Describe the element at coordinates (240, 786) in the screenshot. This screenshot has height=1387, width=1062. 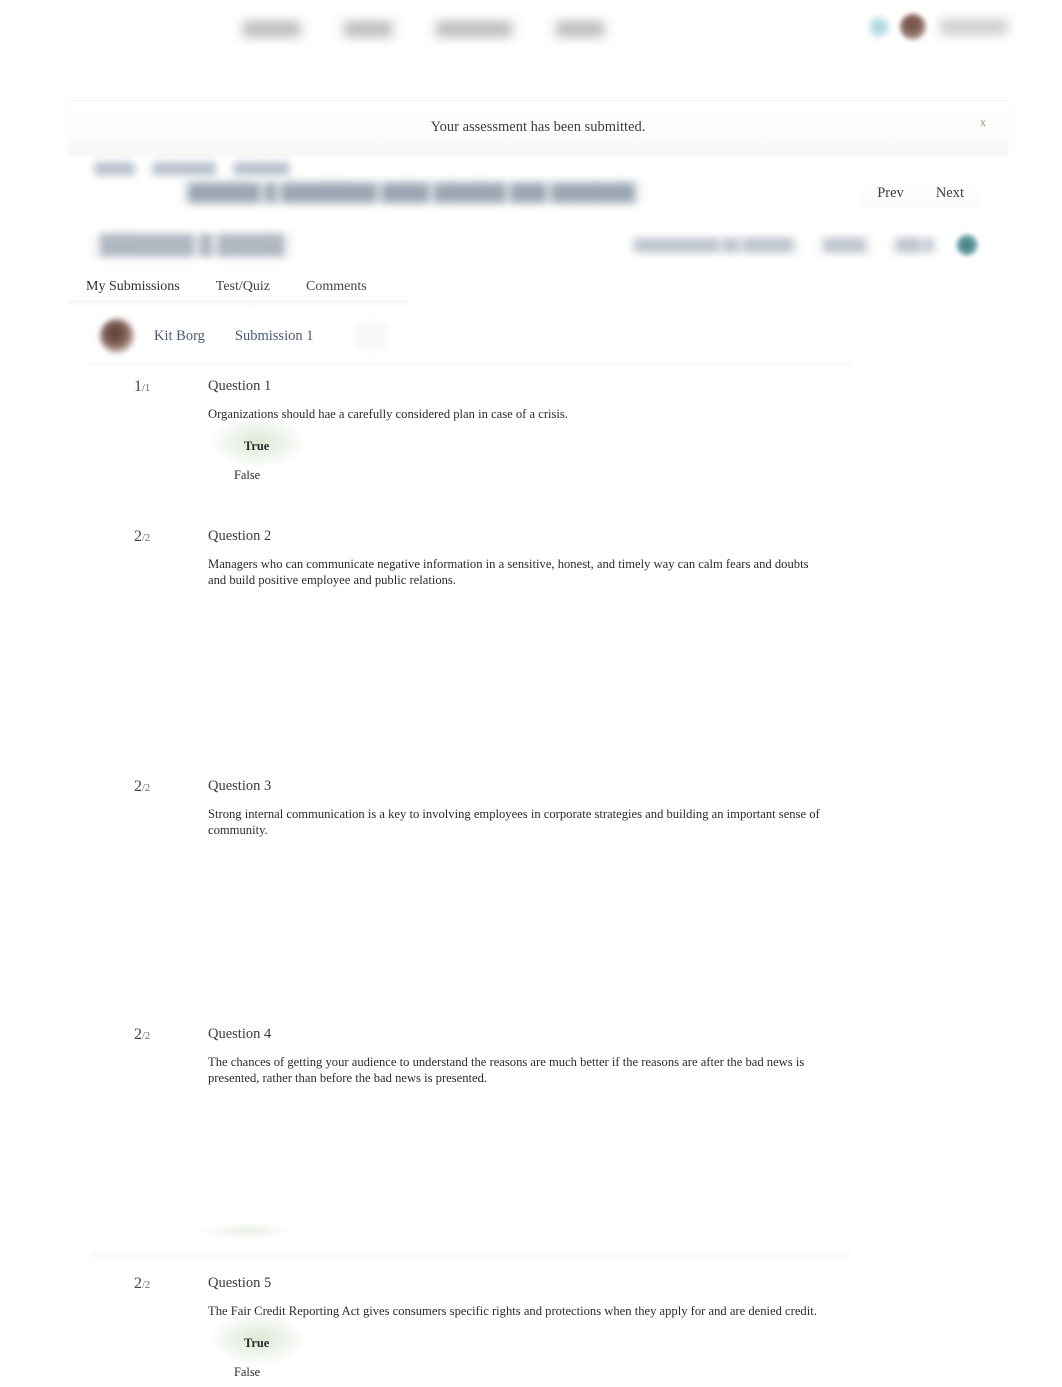
I see `question-label: Question 3` at that location.